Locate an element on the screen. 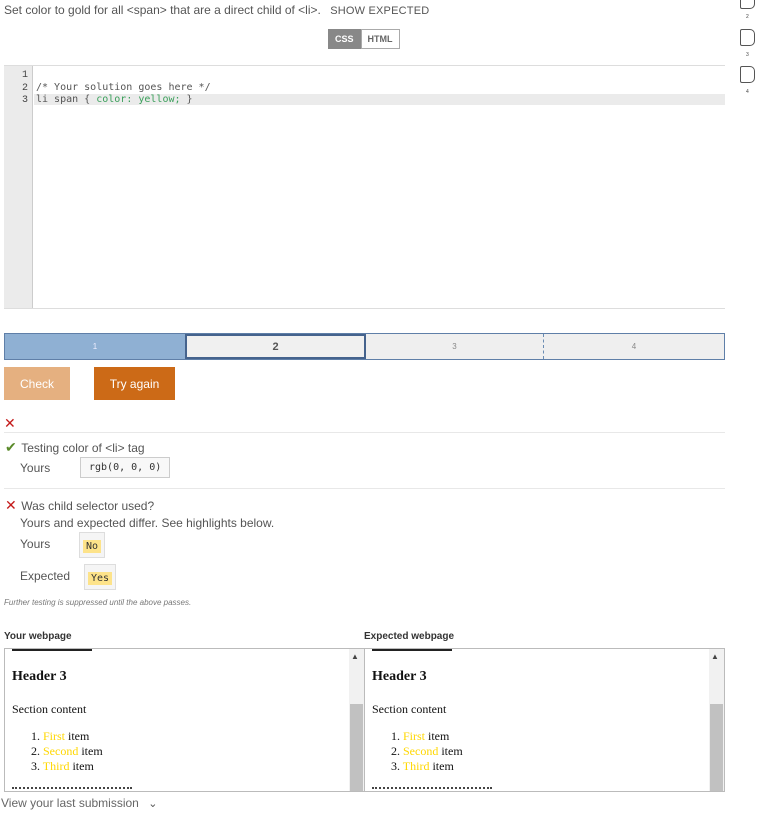  test-2-title: Was child selector used? is located at coordinates (88, 506).